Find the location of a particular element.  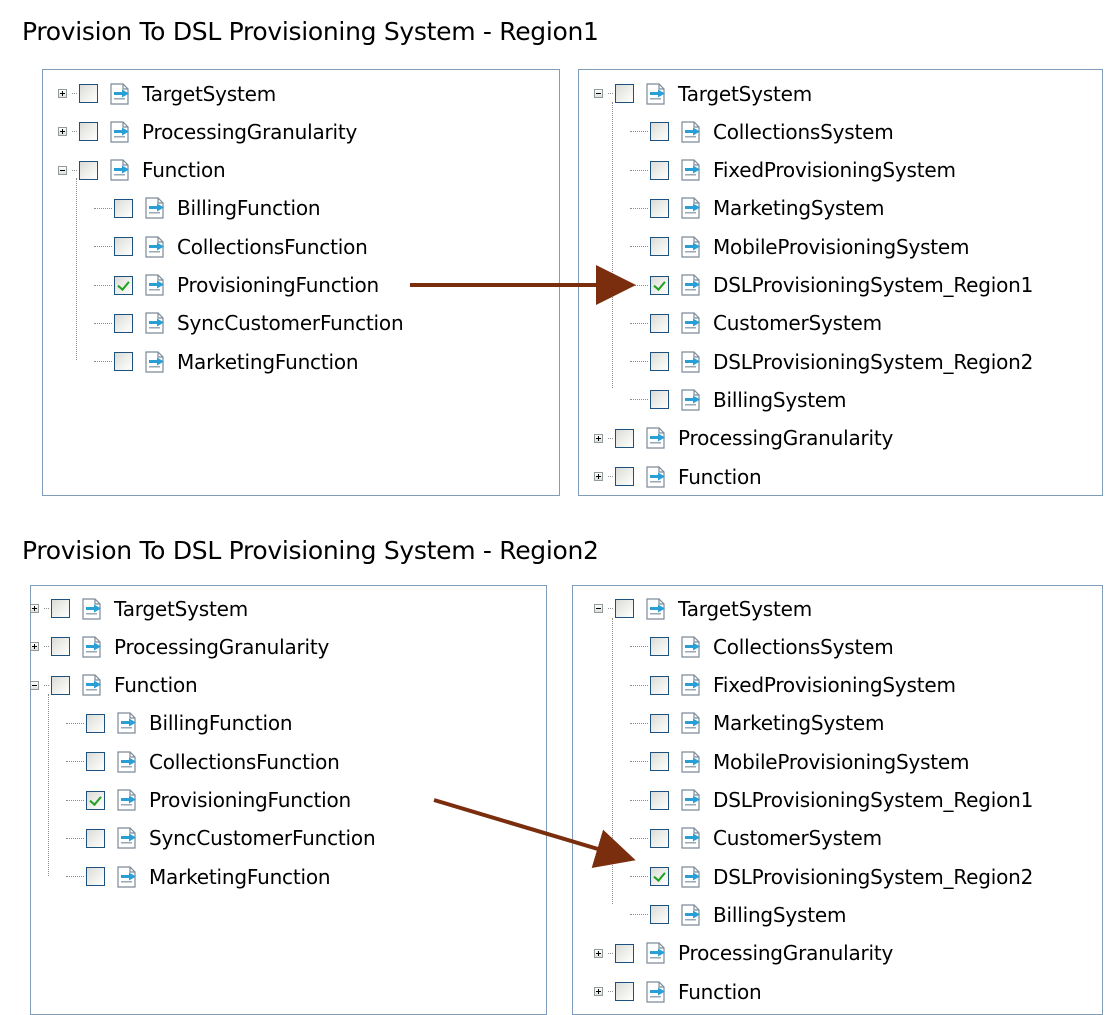

tree-node-label: ProcessingGranularity is located at coordinates (222, 646).